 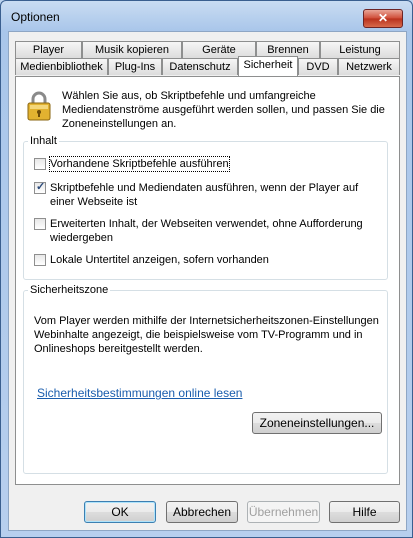 I want to click on close-button: ✕, so click(x=383, y=18).